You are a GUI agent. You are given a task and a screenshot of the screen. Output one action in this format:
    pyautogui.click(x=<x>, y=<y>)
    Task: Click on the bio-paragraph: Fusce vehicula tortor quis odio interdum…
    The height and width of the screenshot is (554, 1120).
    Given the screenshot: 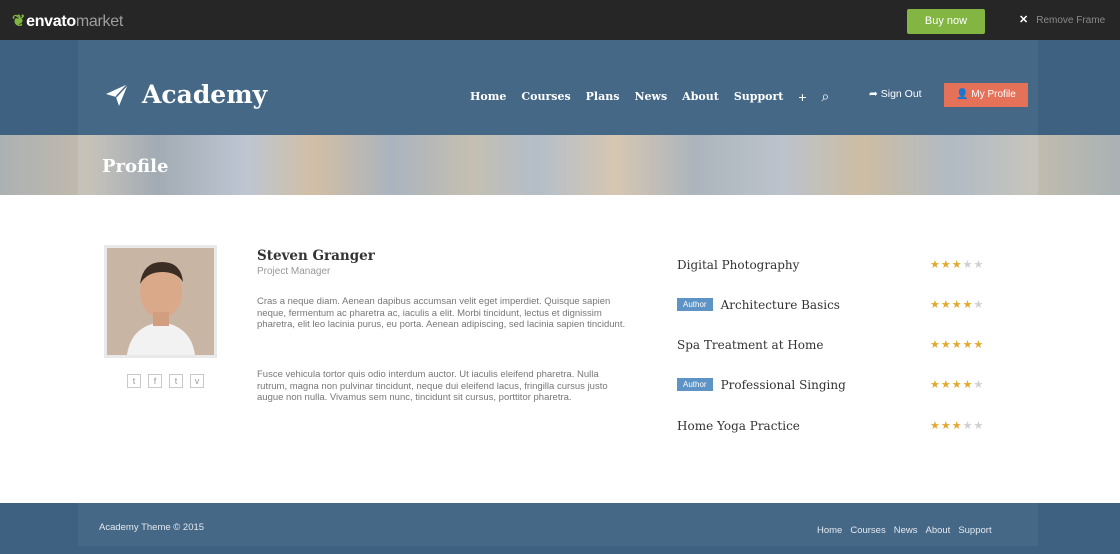 What is the action you would take?
    pyautogui.click(x=432, y=386)
    